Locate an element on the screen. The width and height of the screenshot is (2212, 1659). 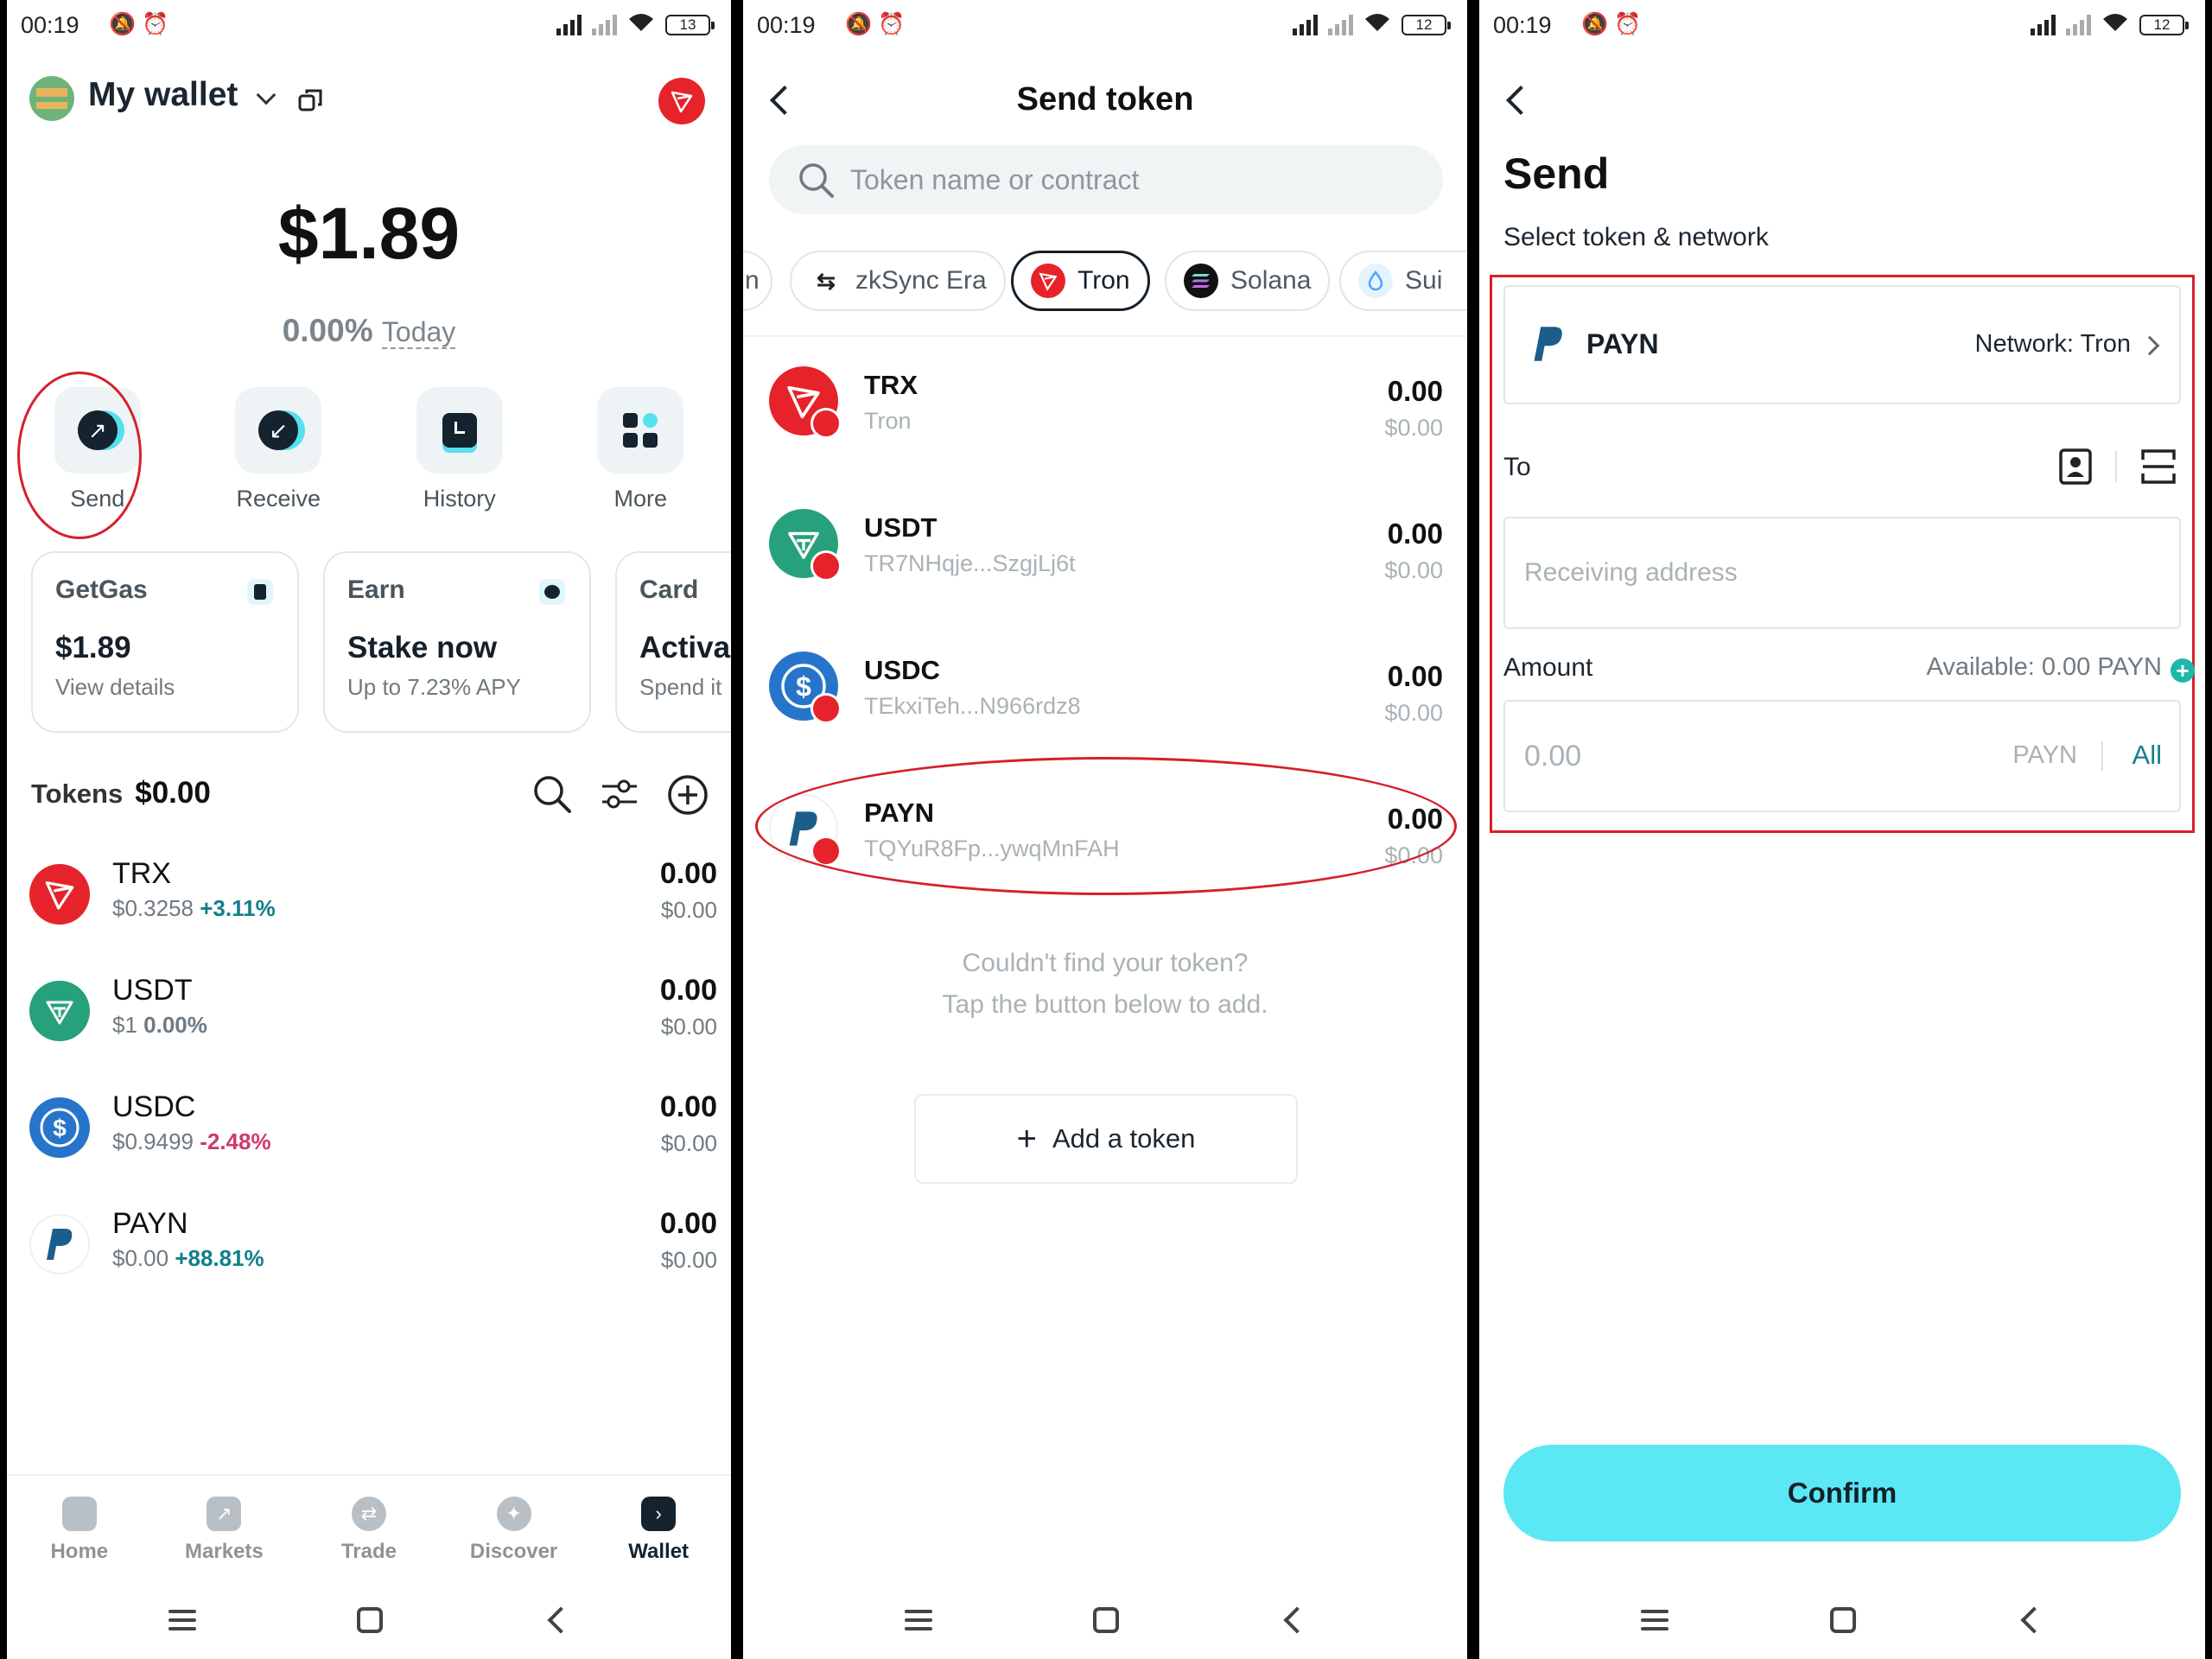
filter-icon is located at coordinates (619, 794).